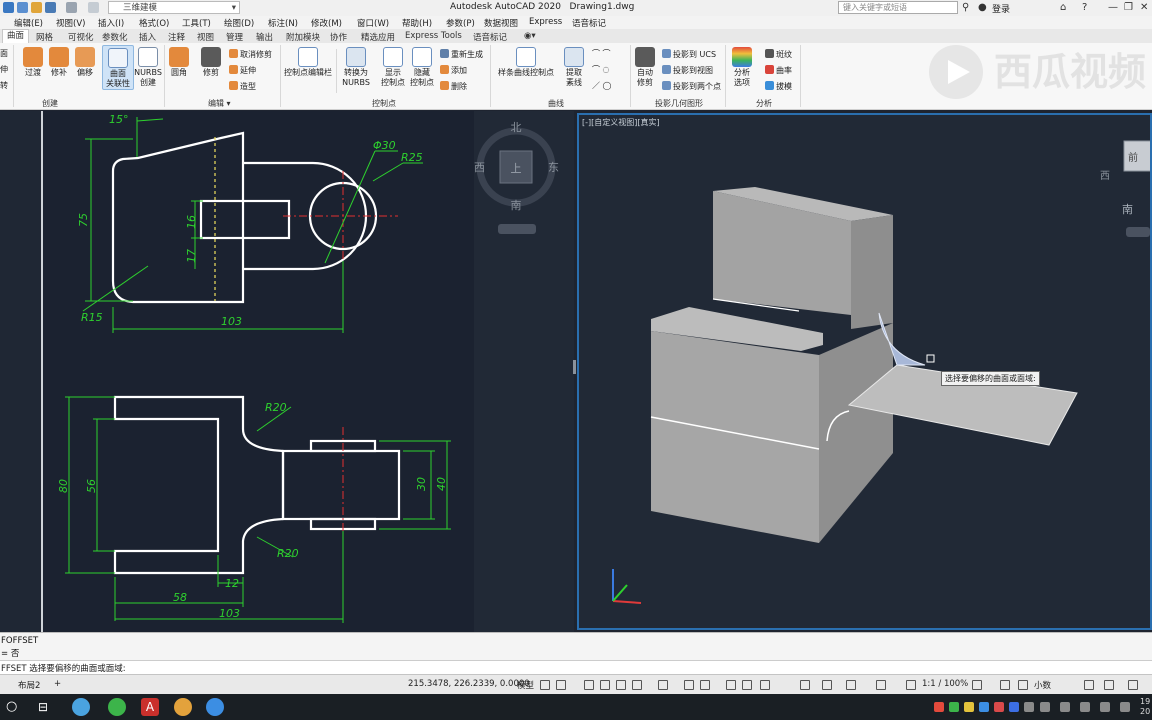 The image size is (1152, 720). What do you see at coordinates (433, 36) in the screenshot?
I see `tab-express-tools: Express Tools` at bounding box center [433, 36].